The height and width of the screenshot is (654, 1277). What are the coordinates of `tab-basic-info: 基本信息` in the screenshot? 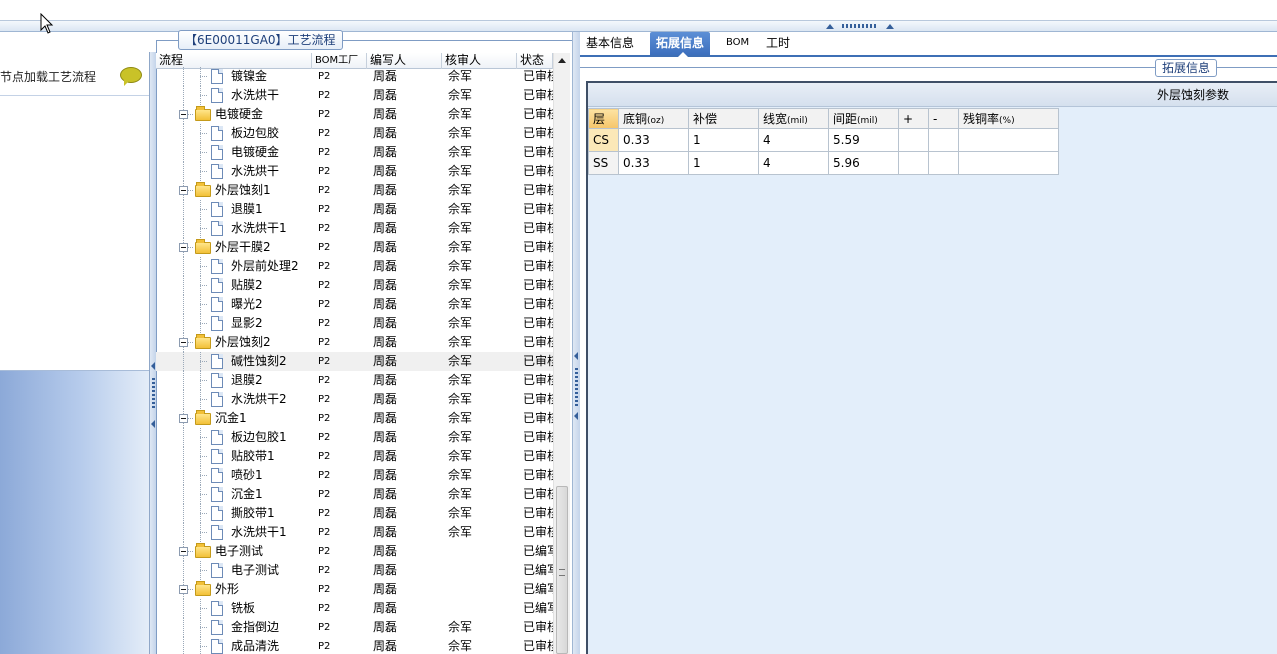 It's located at (610, 43).